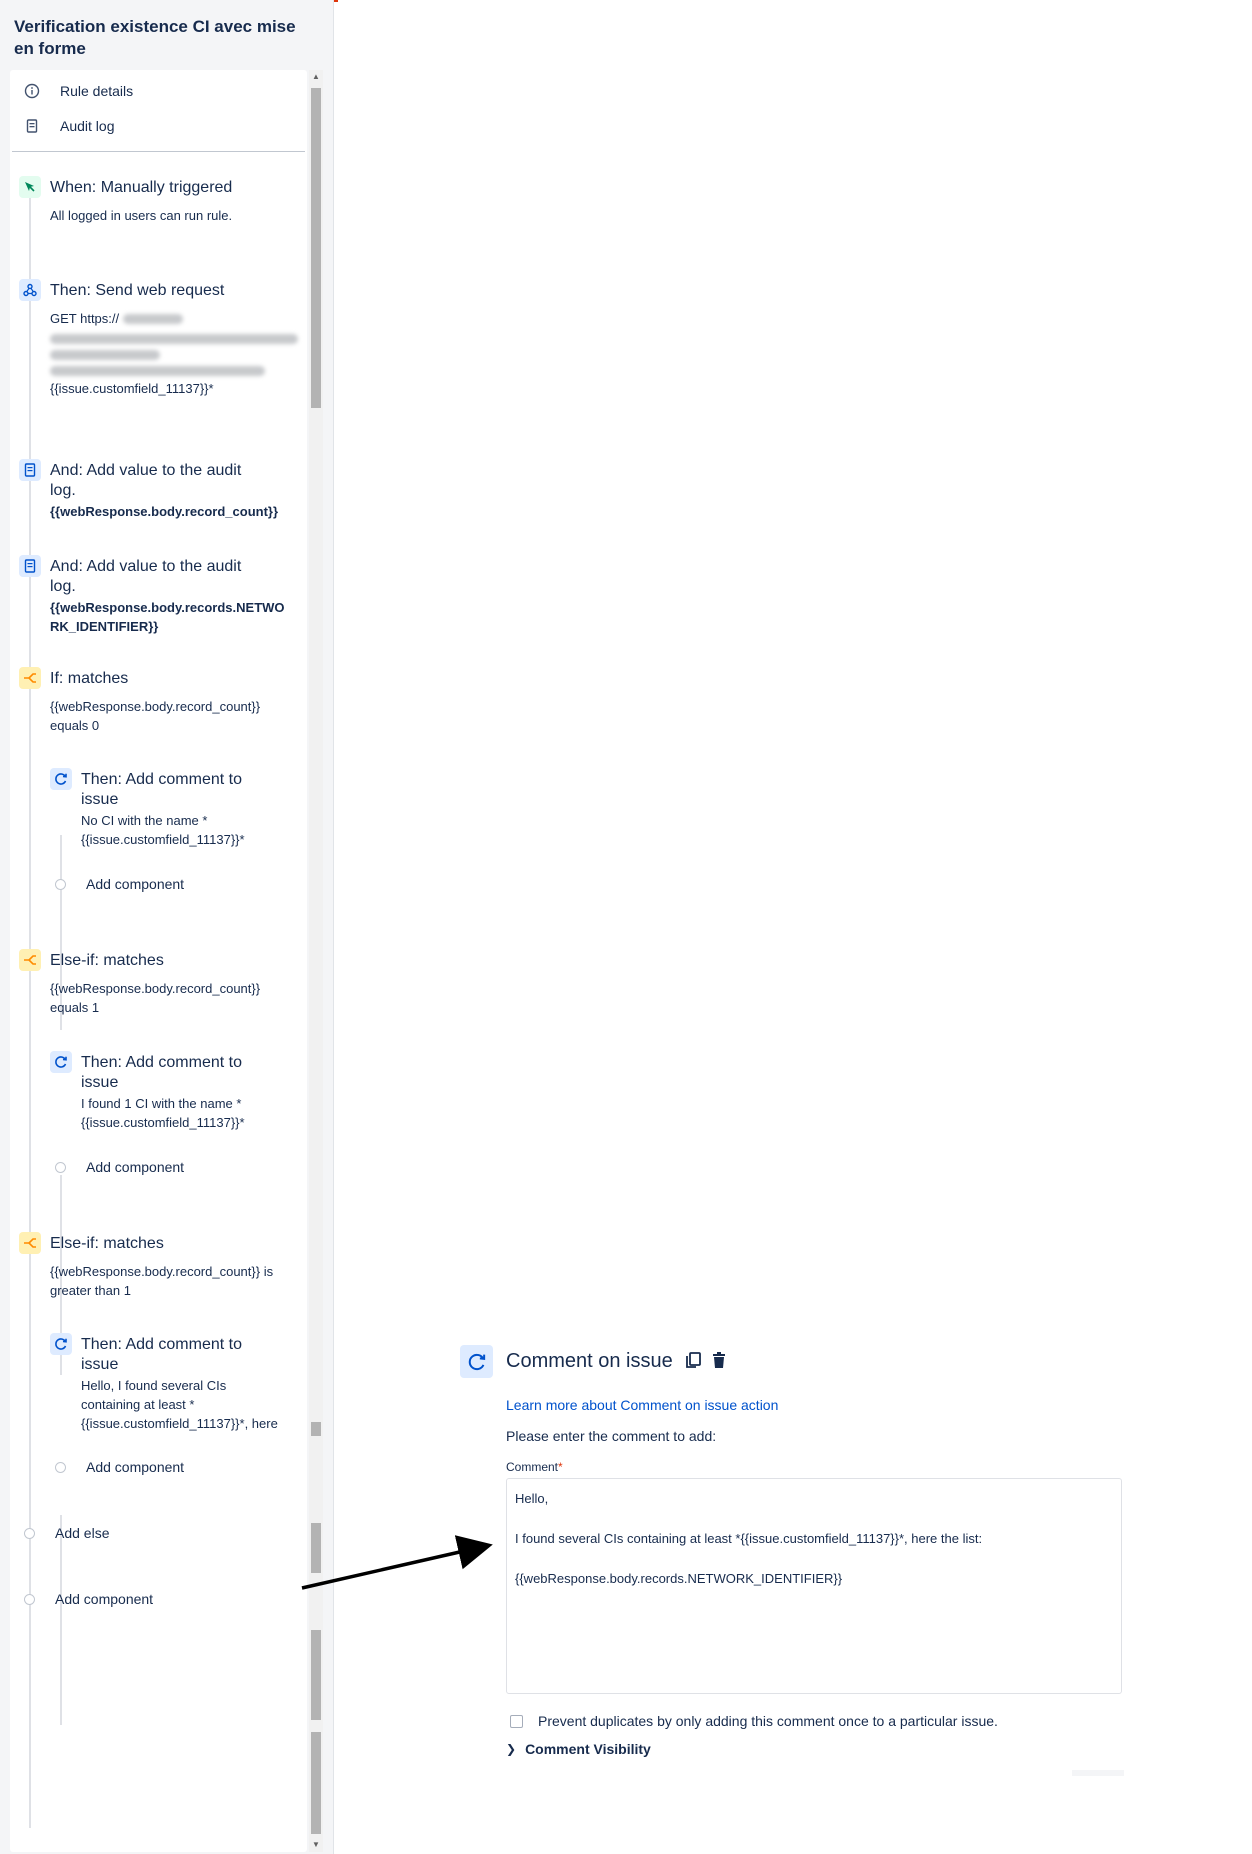 The image size is (1252, 1854). Describe the element at coordinates (75, 725) in the screenshot. I see `if1-cond-2: equals 0` at that location.